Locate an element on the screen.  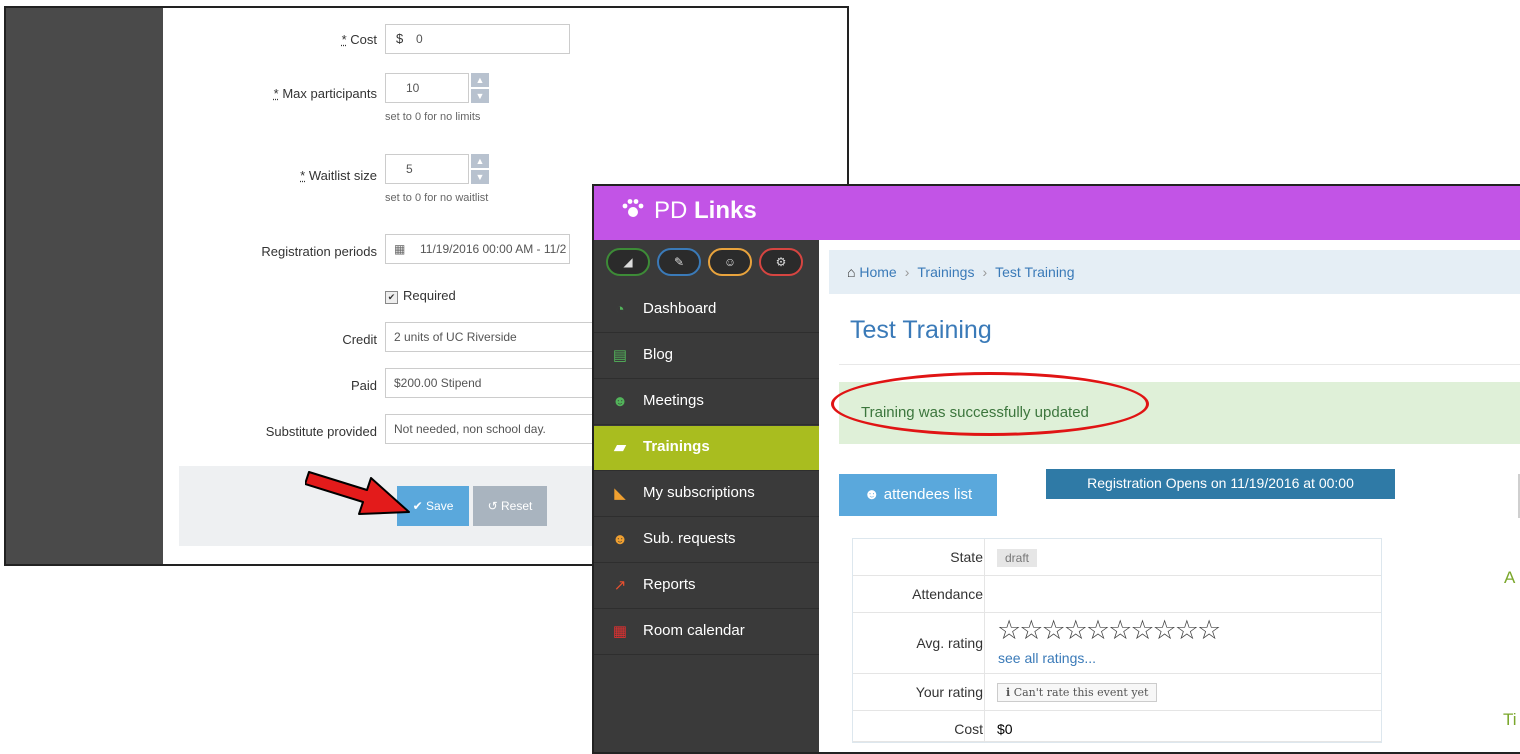
sidebar-item-my-subscriptions: ◣ My subscriptions is located at coordinates (706, 494).